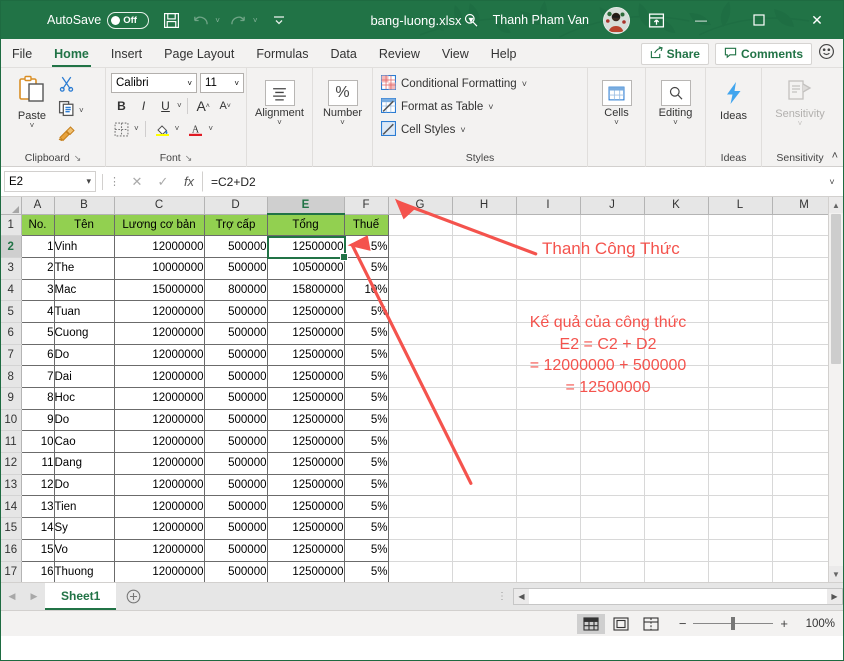  Describe the element at coordinates (159, 225) in the screenshot. I see `cell-c1: Lương cơ bản` at that location.